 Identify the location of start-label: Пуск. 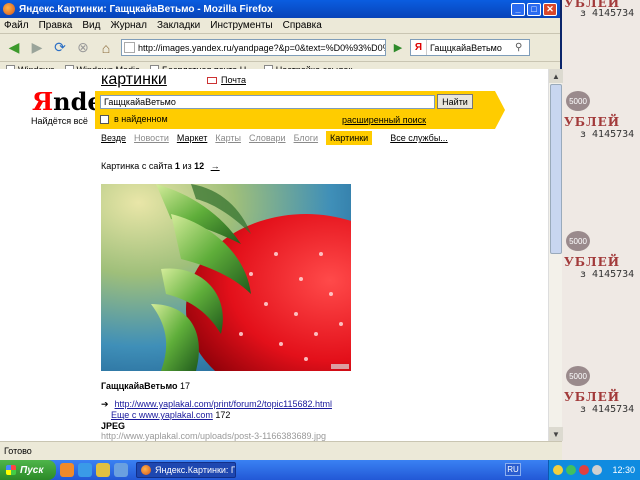
(32, 470).